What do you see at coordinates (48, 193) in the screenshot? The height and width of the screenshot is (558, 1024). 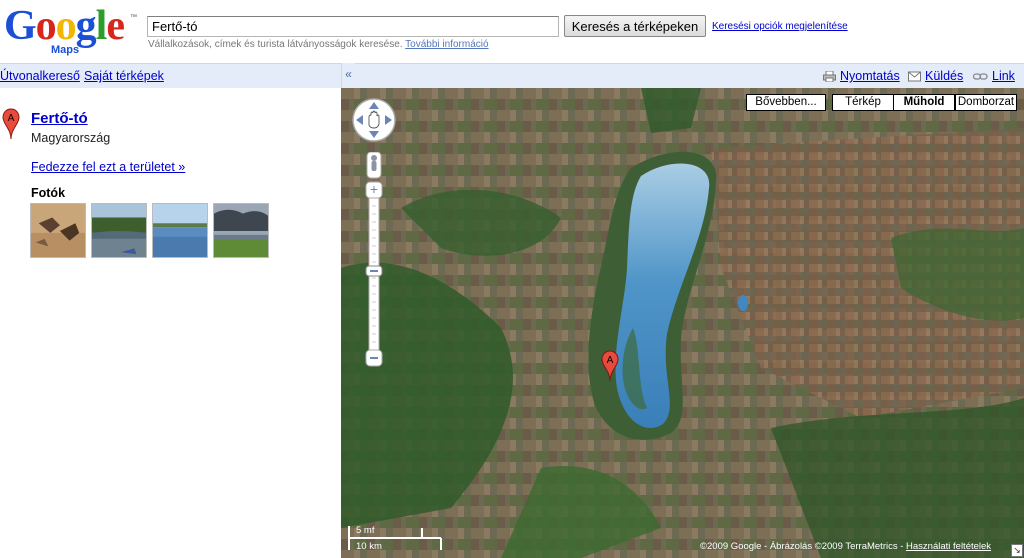 I see `photos-heading: Fotók` at bounding box center [48, 193].